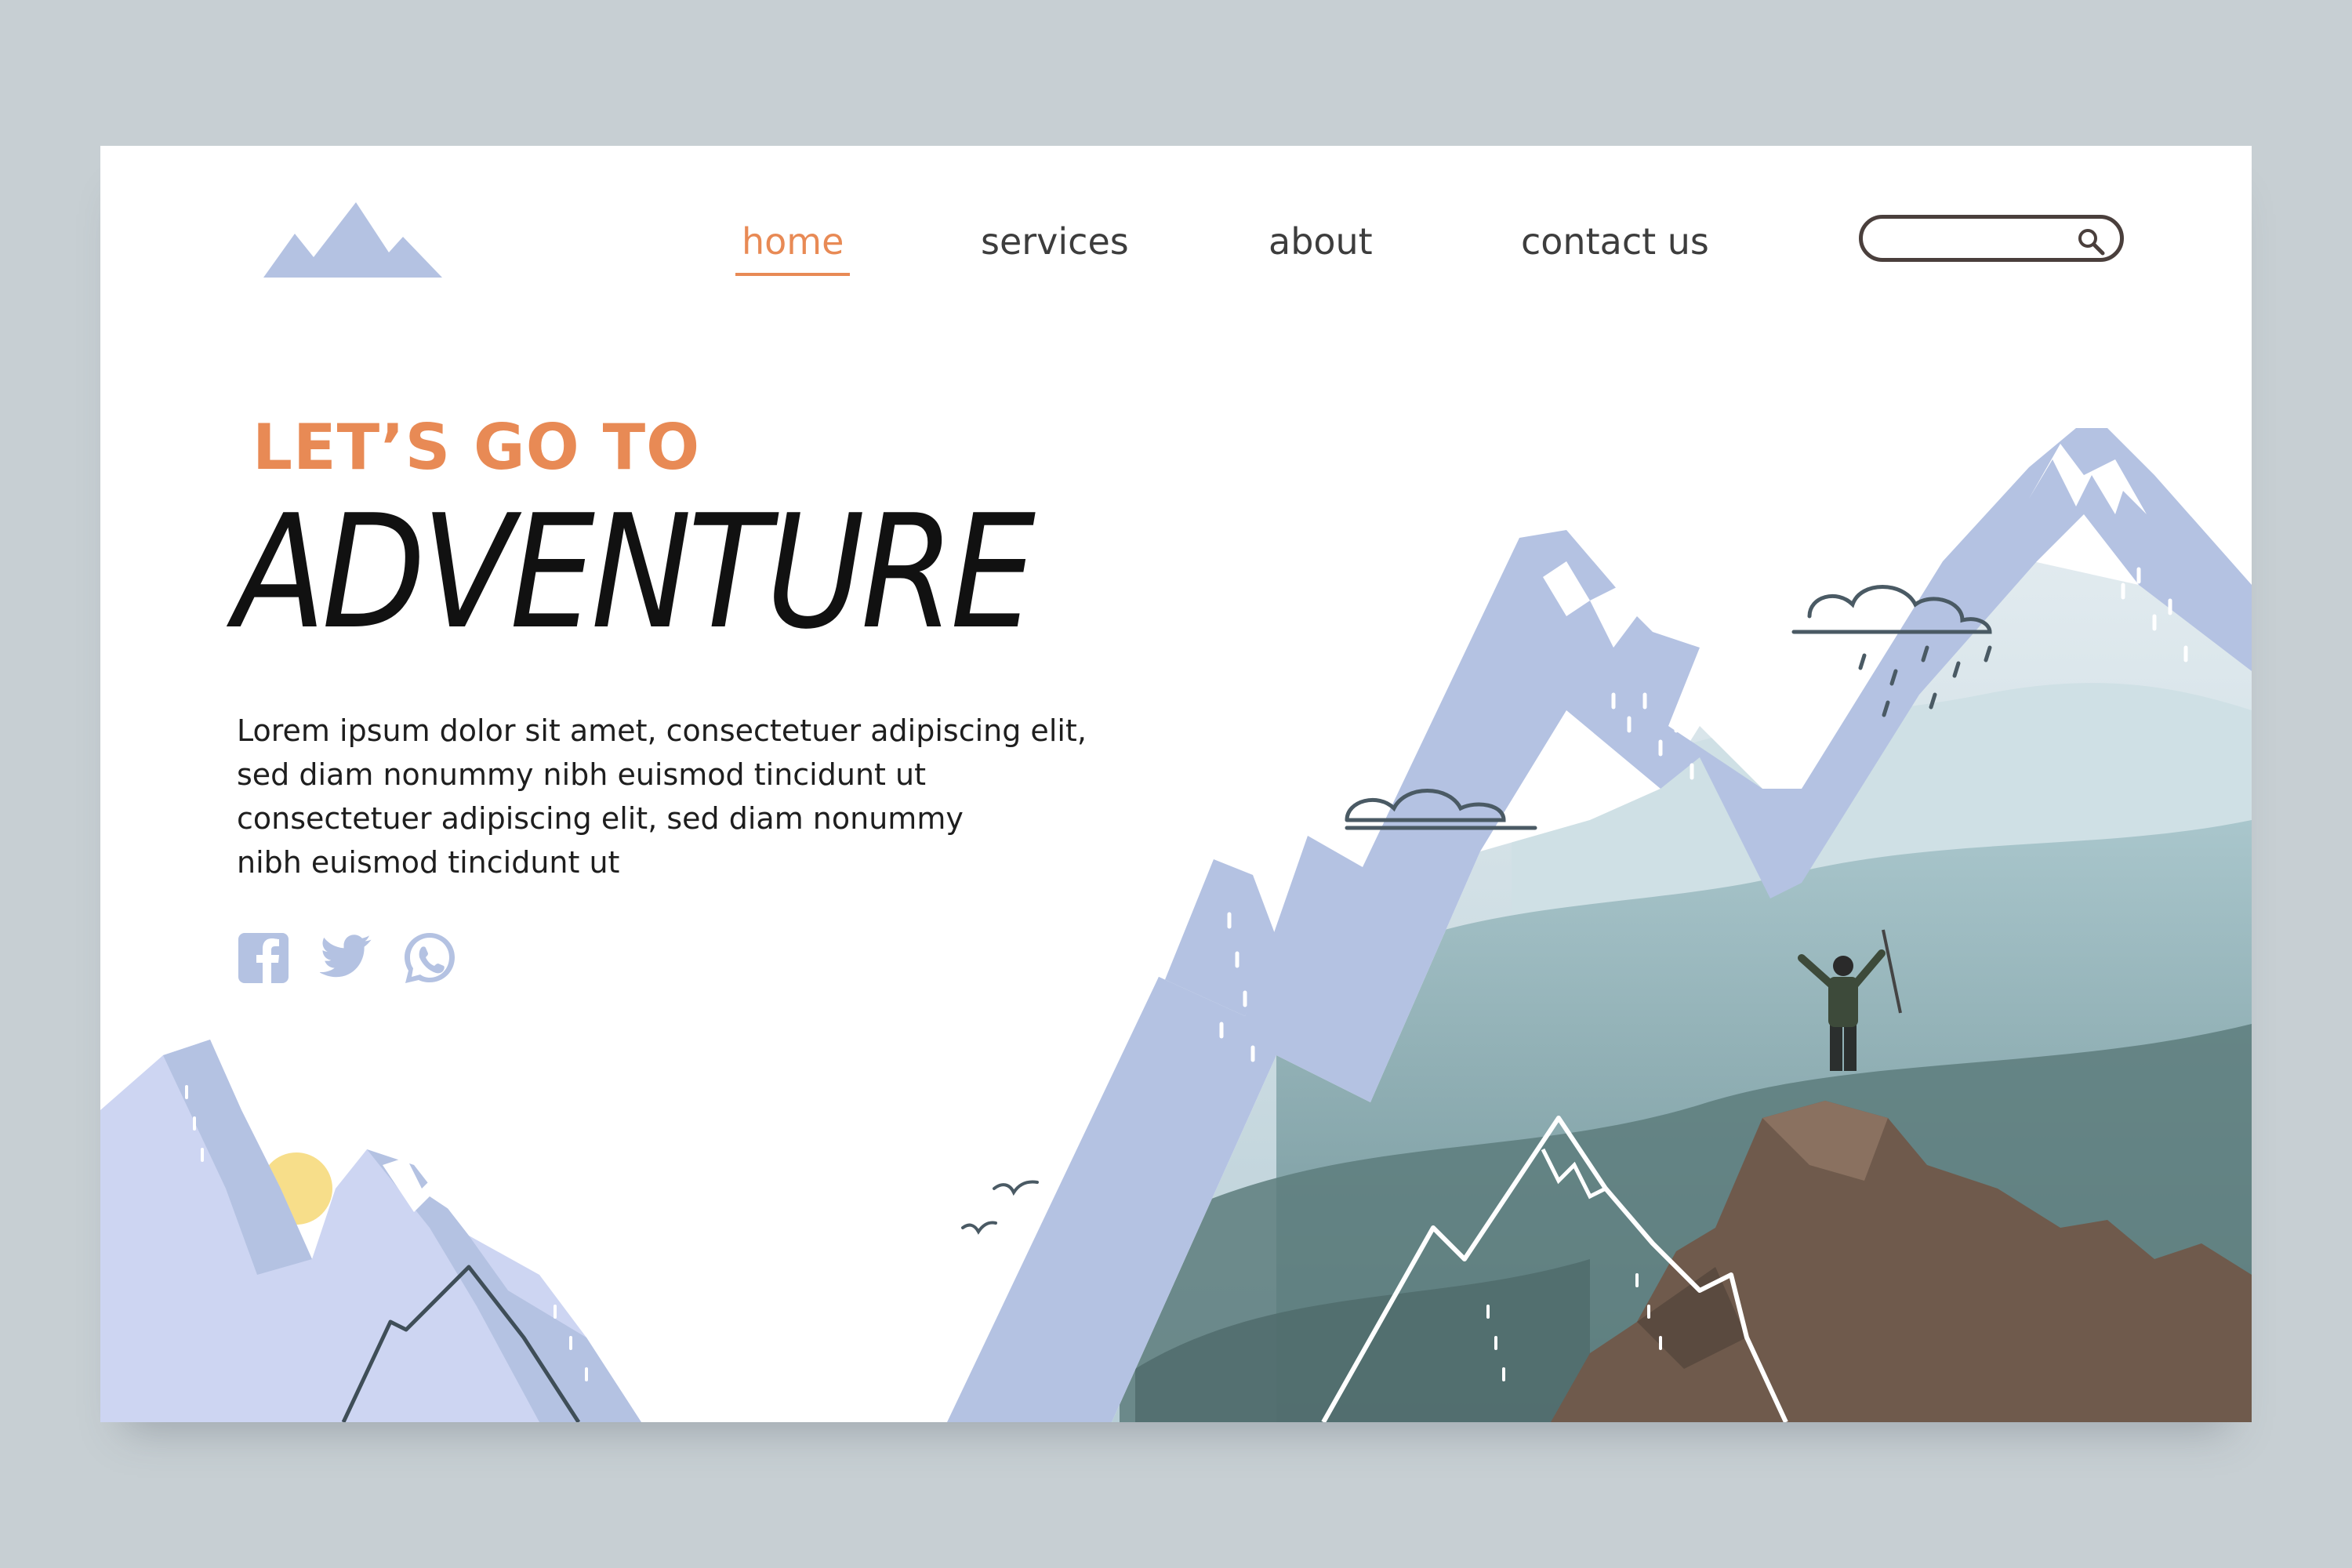 This screenshot has width=2352, height=1568. Describe the element at coordinates (1977, 240) in the screenshot. I see `search-input` at that location.